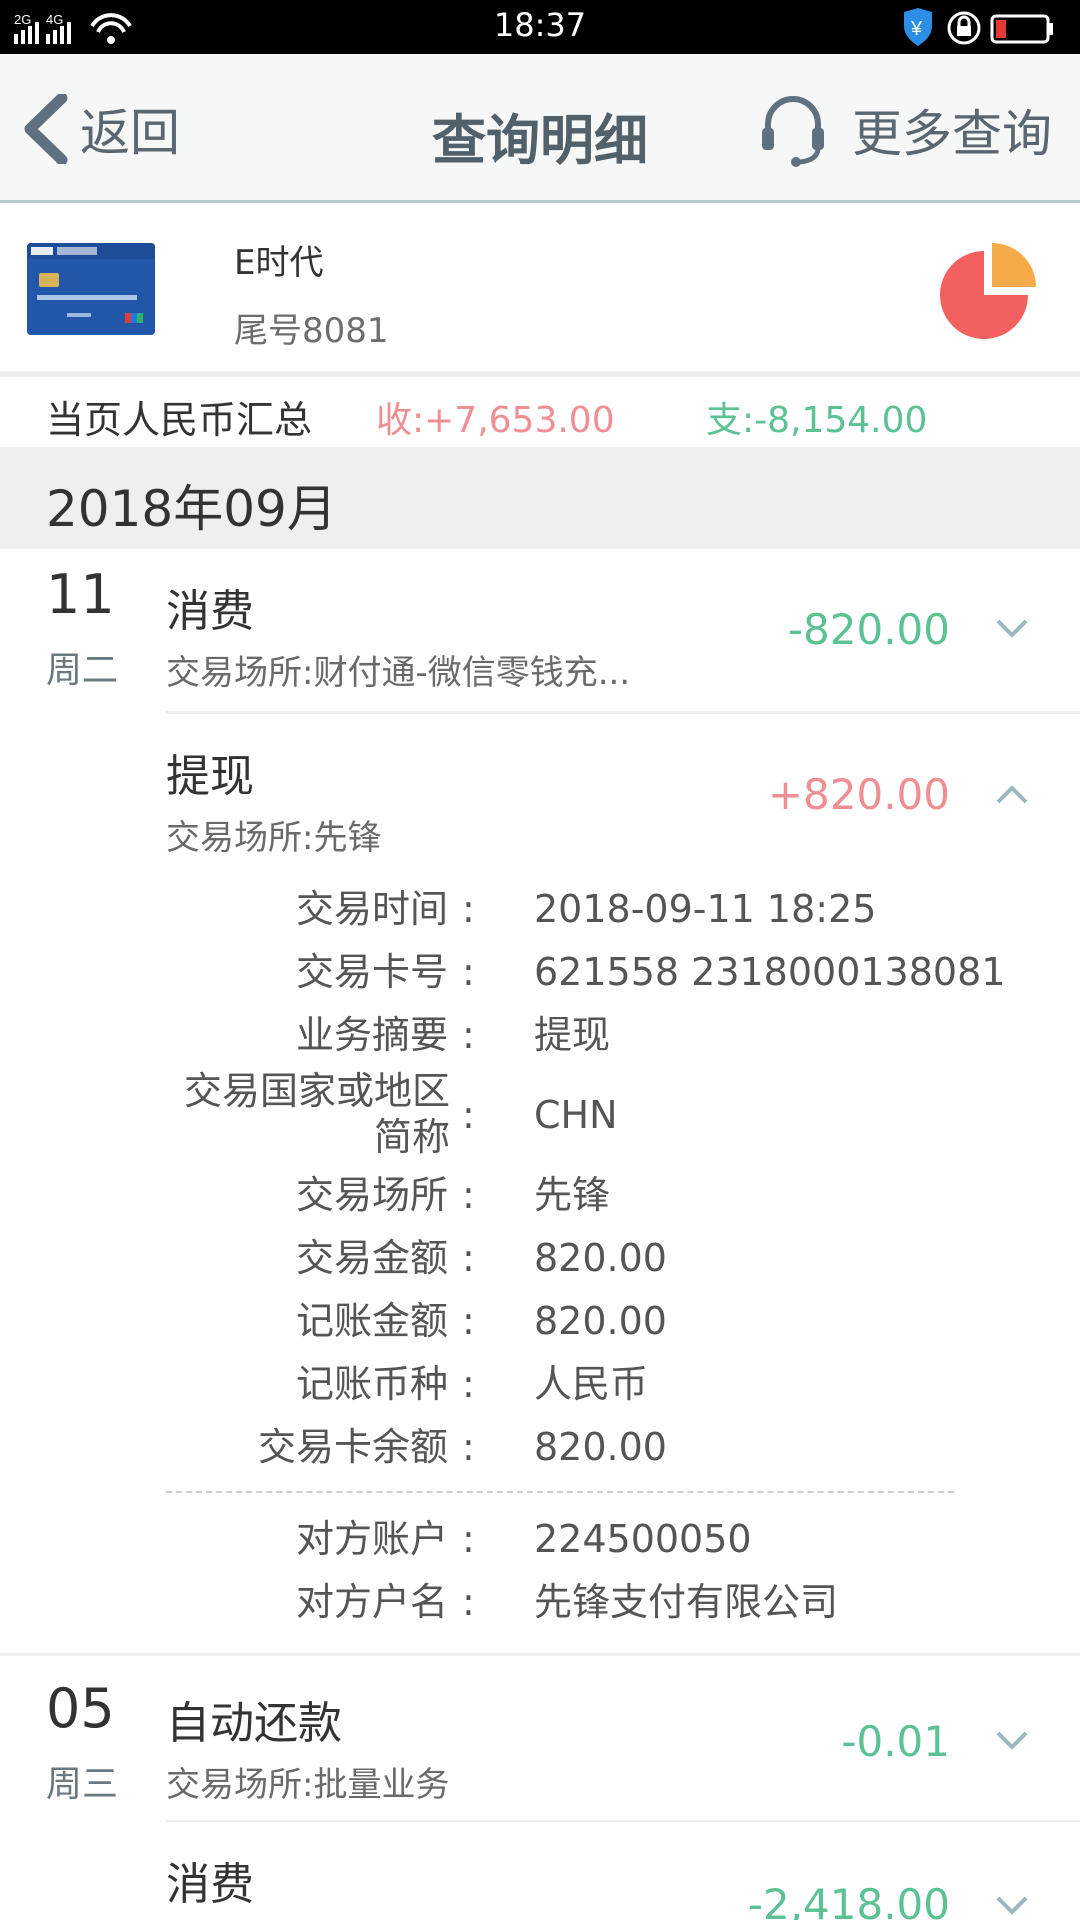 This screenshot has width=1080, height=1920. Describe the element at coordinates (858, 794) in the screenshot. I see `transaction-amount: +820.00` at that location.